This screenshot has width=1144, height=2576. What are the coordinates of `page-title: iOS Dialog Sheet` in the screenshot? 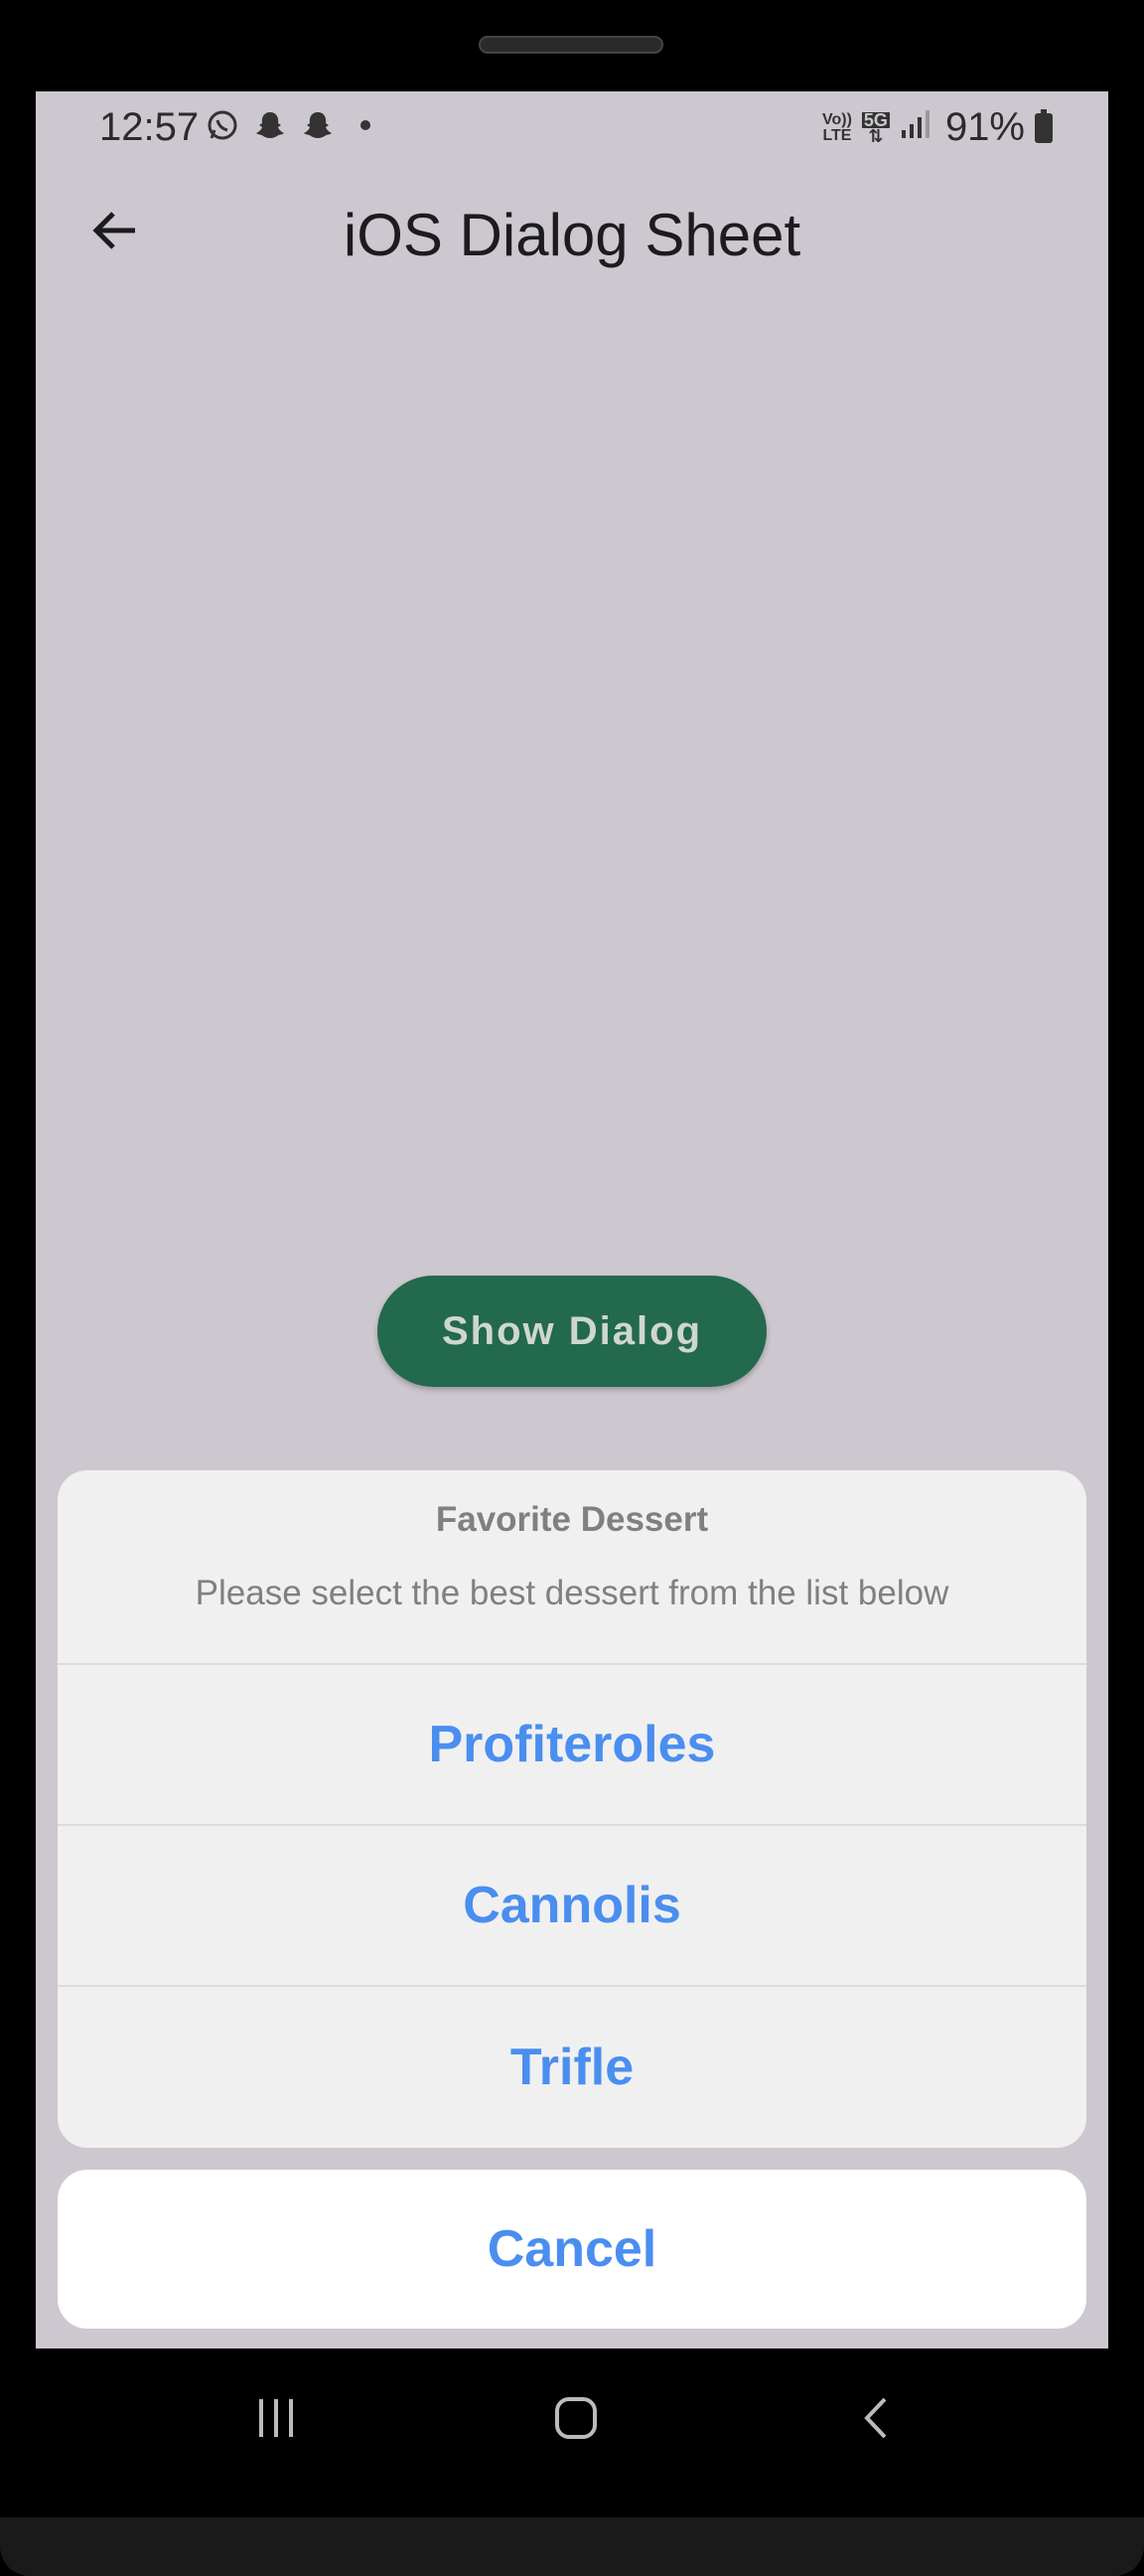 It's located at (572, 235).